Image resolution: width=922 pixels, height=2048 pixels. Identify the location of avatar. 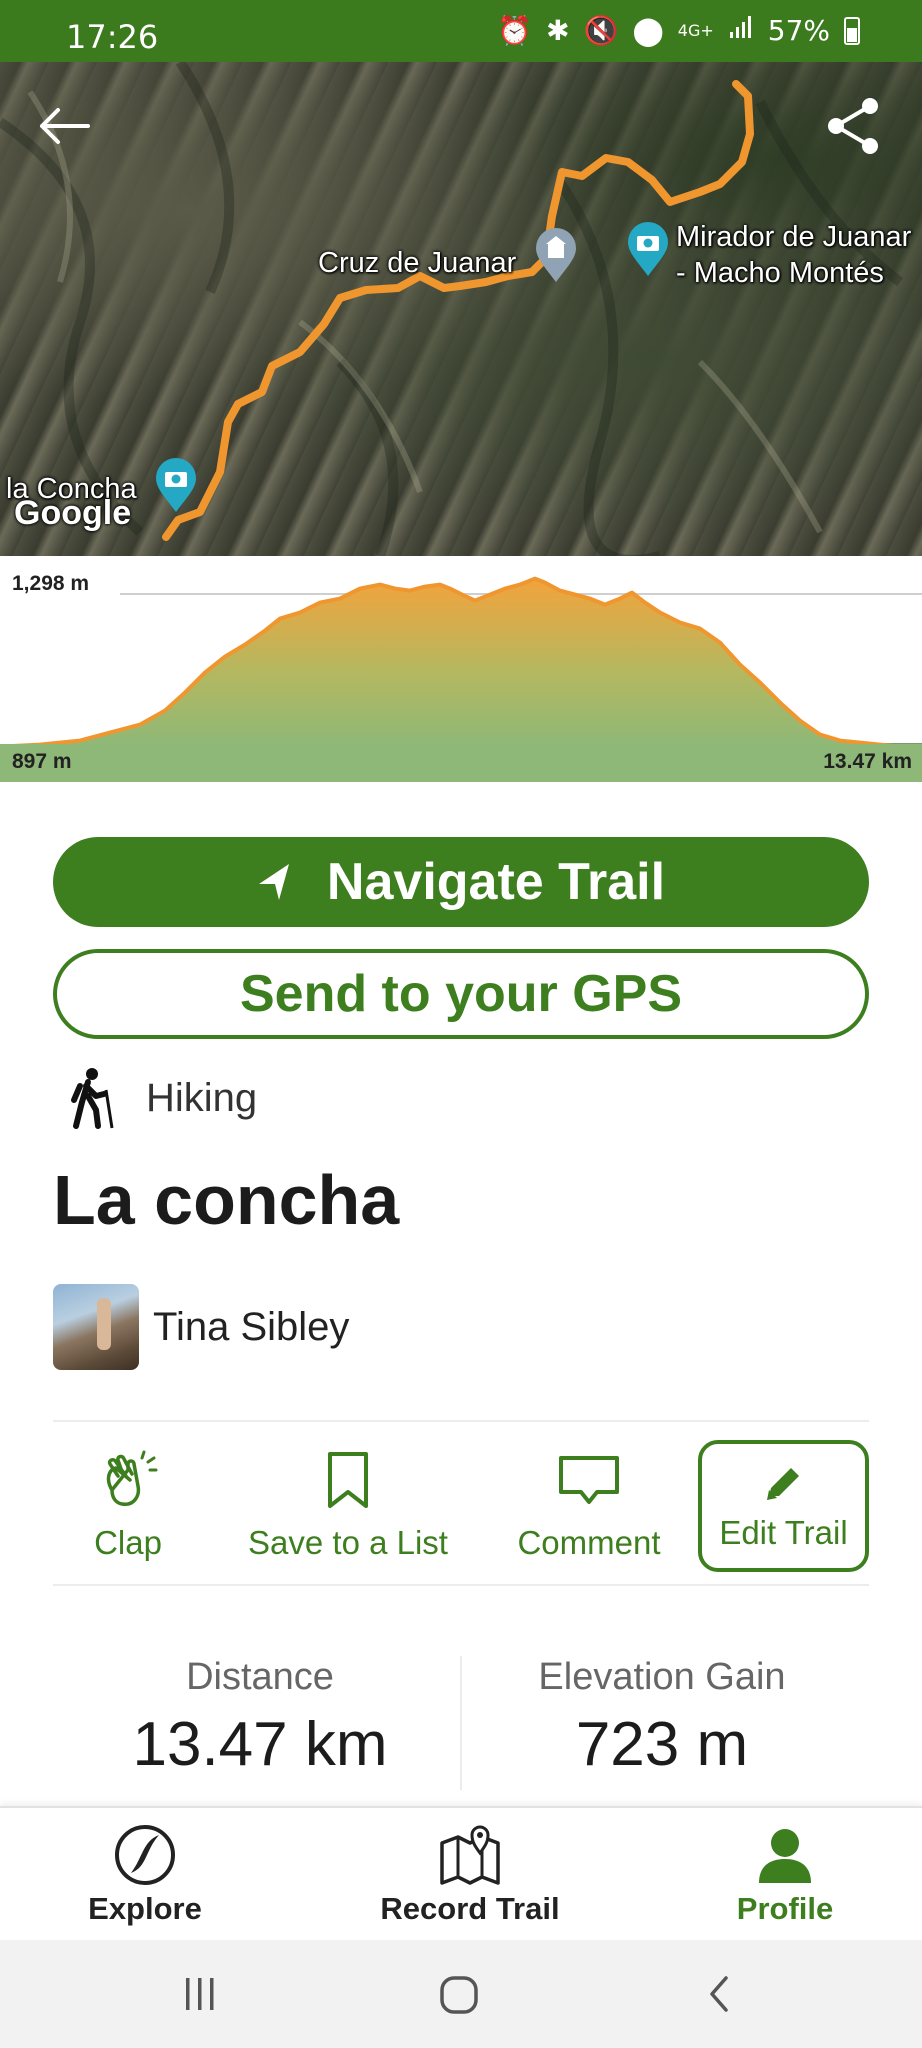
(96, 1327).